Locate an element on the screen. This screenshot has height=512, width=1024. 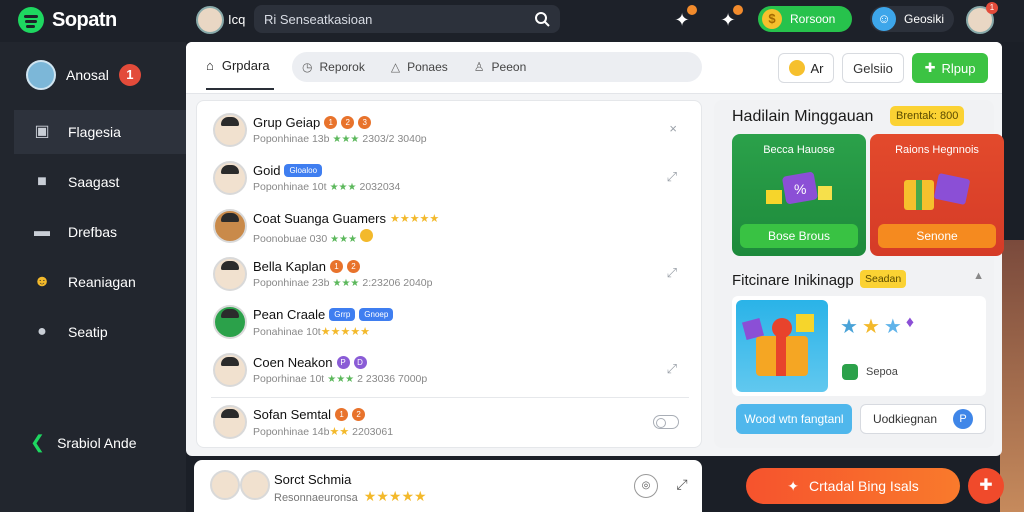
sidebar-item-saagast: ■ Saagast is located at coordinates (100, 182).